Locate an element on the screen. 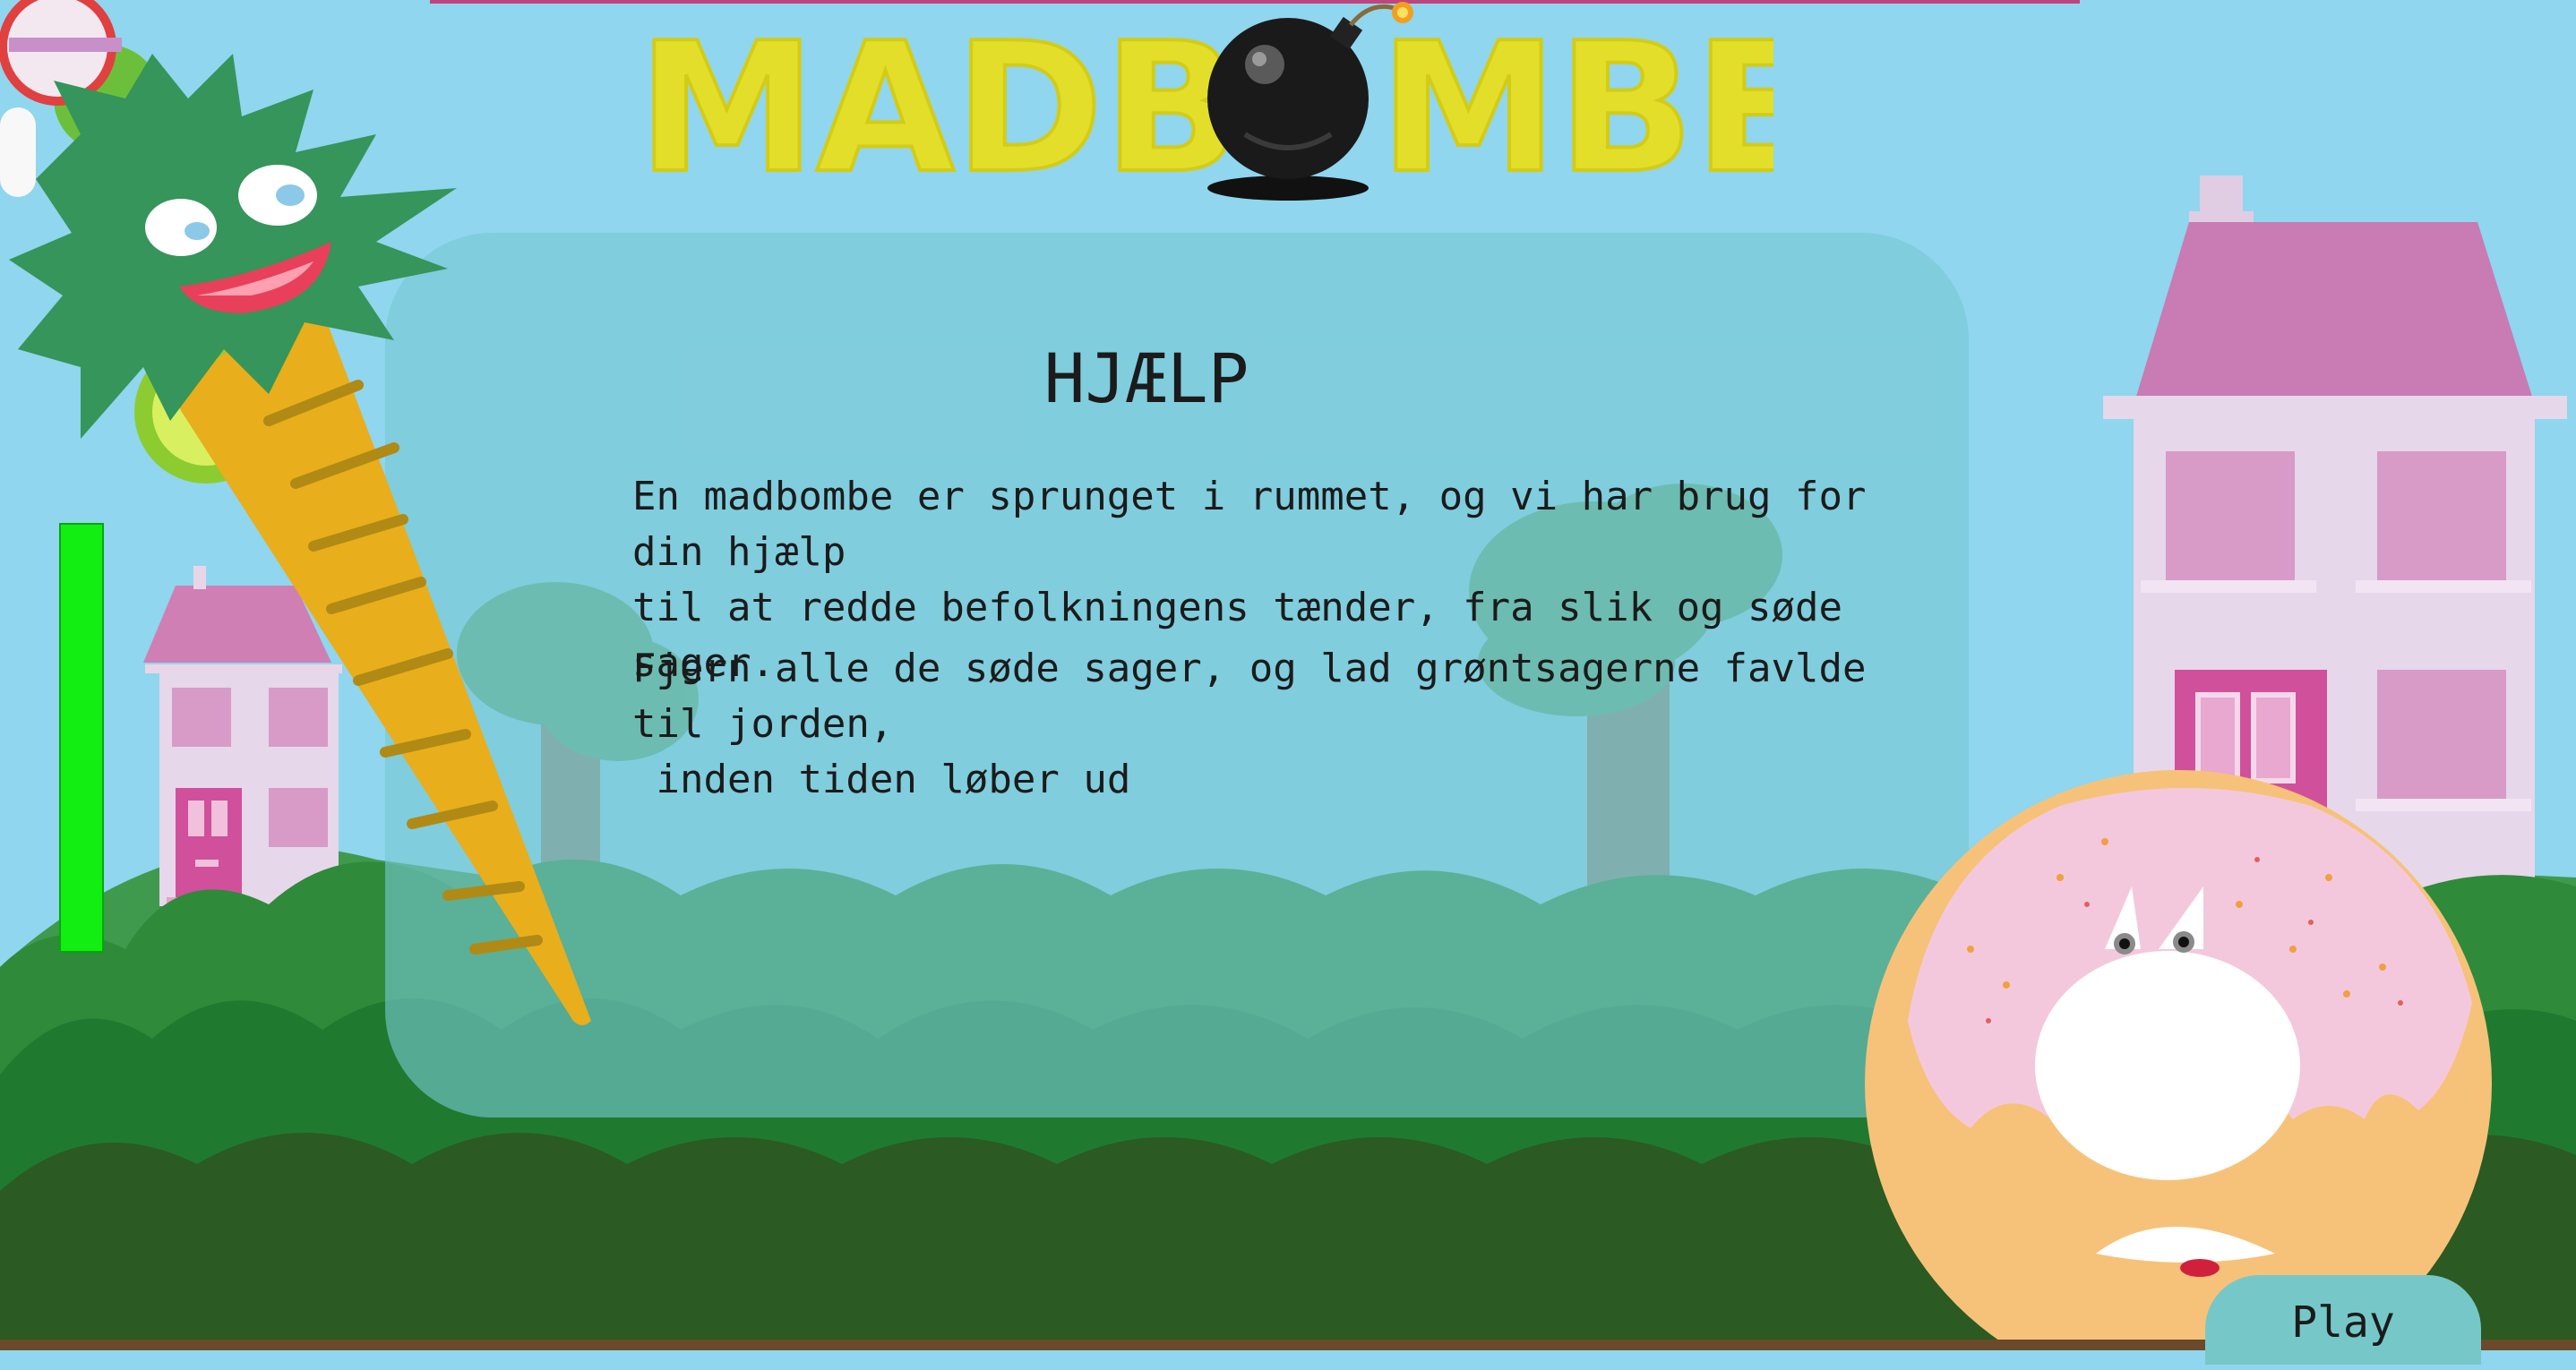 The image size is (2576, 1370). donut-character is located at coordinates (2178, 1060).